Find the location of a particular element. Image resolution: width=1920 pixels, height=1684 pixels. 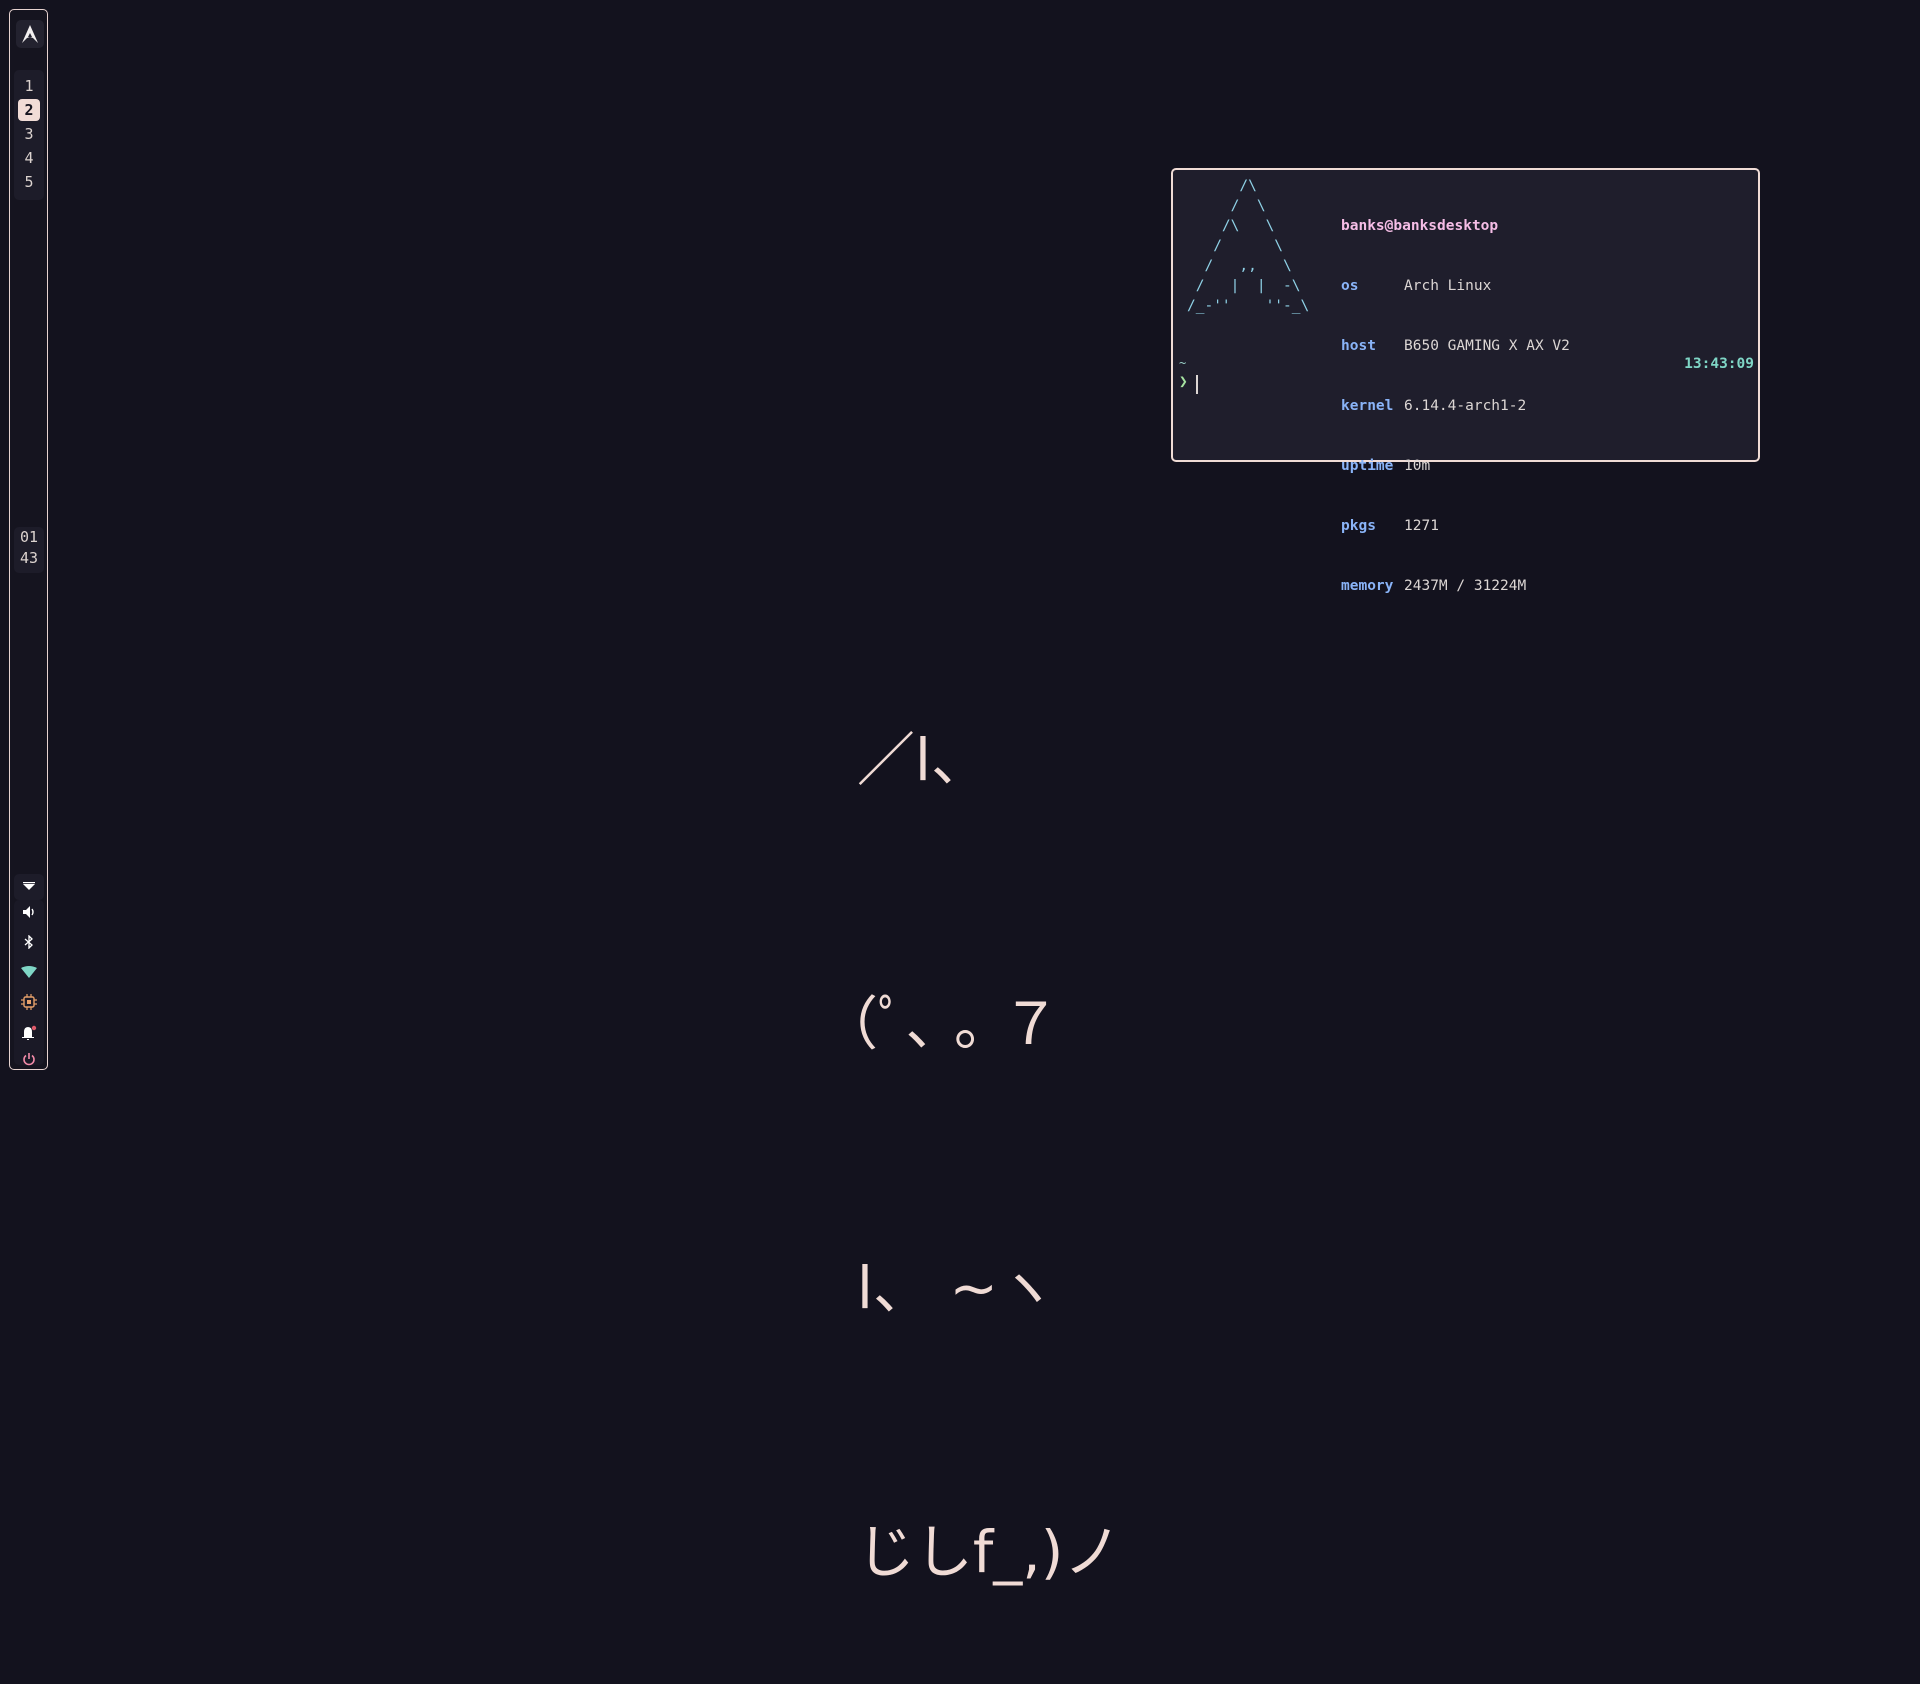

info-row-pkgs: pkgs 1271 is located at coordinates (1455, 526).